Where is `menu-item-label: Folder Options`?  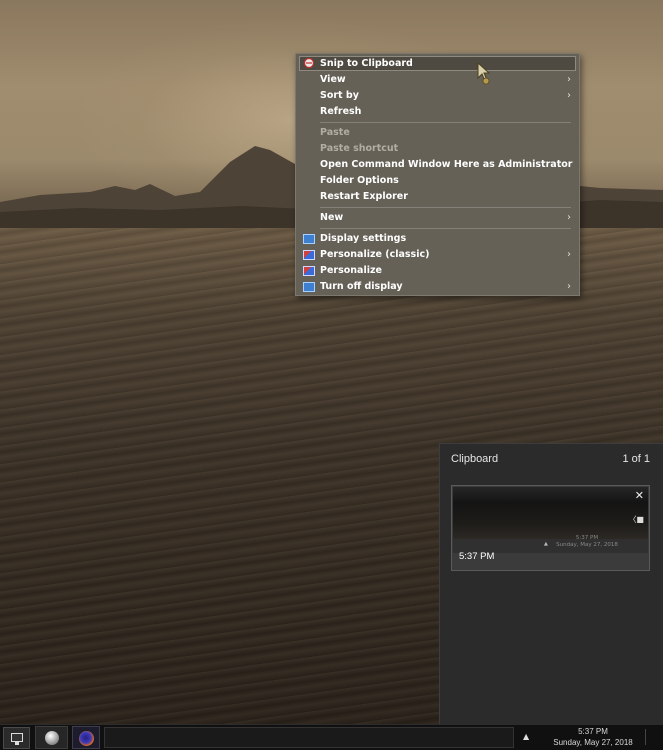
menu-item-label: Folder Options is located at coordinates (359, 180).